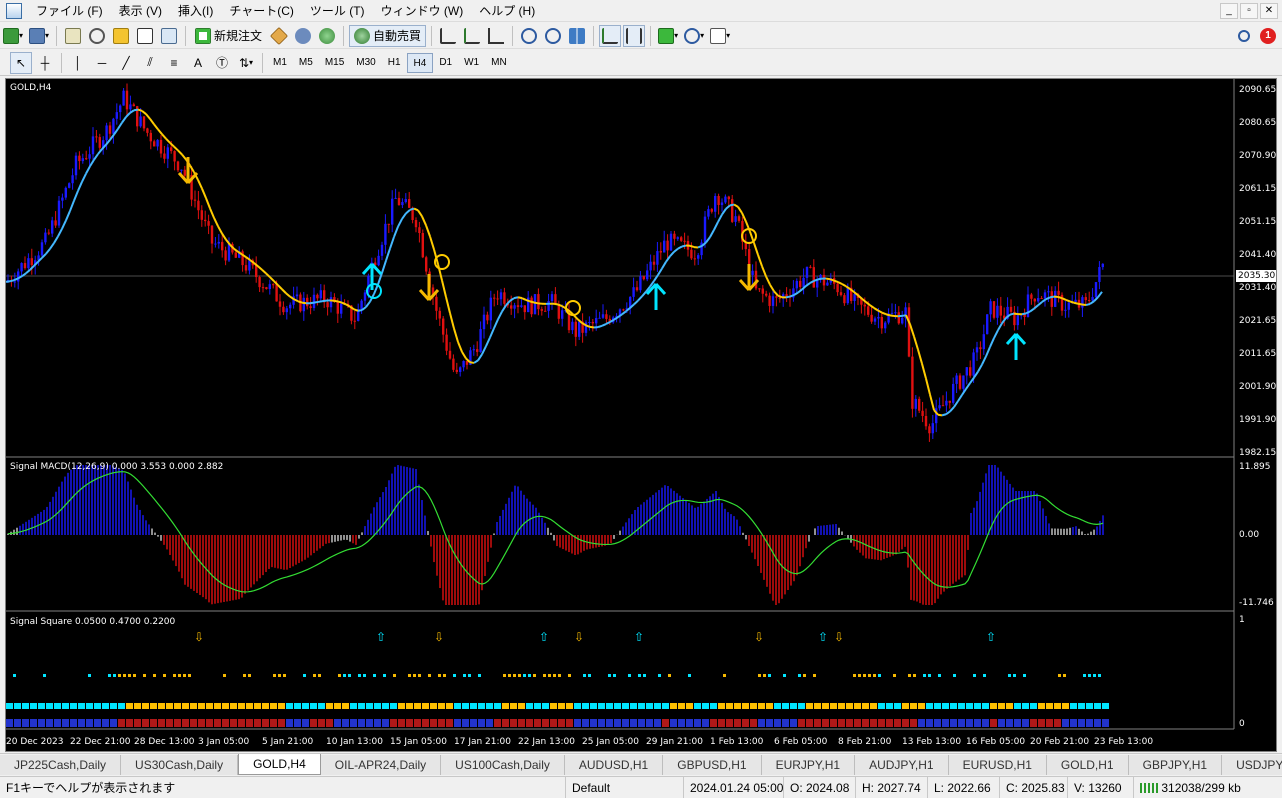 The image size is (1282, 798). I want to click on arrows-button: ⇅ ▾, so click(246, 63).